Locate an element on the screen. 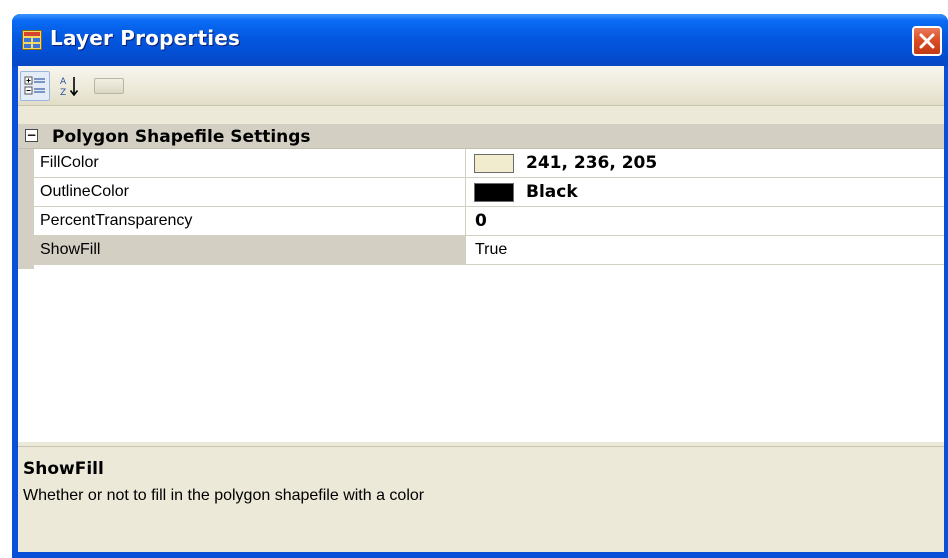  property-row-percenttransparency: PercentTransparency 0 is located at coordinates (489, 221).